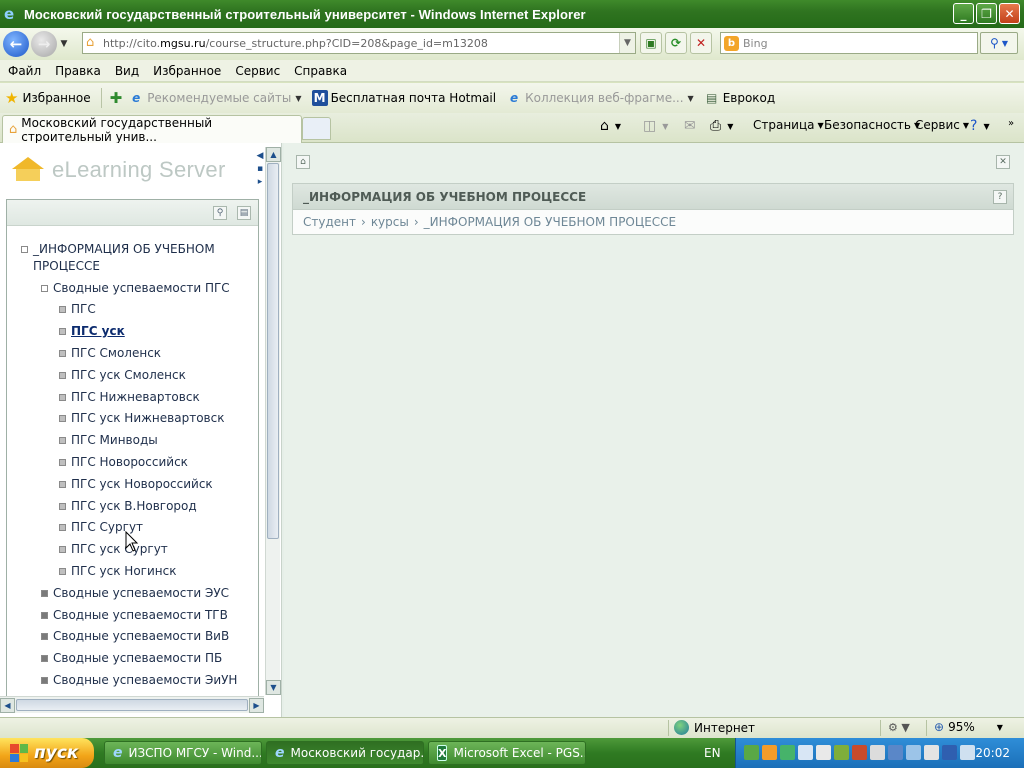 This screenshot has width=1024, height=768. Describe the element at coordinates (130, 71) in the screenshot. I see `menu-view: Вид` at that location.